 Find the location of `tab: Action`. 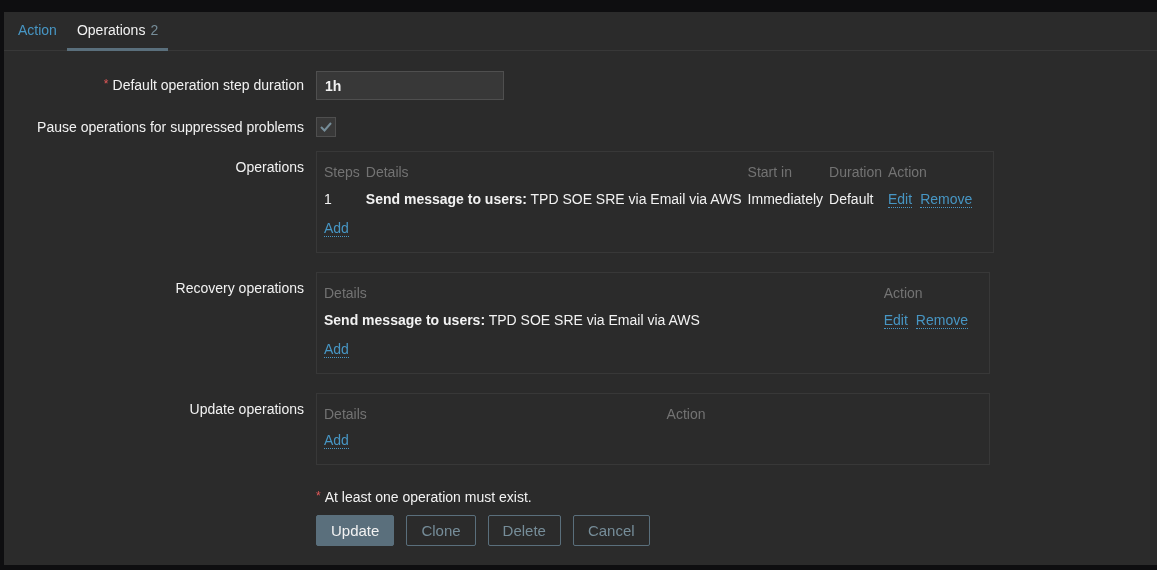

tab: Action is located at coordinates (37, 31).